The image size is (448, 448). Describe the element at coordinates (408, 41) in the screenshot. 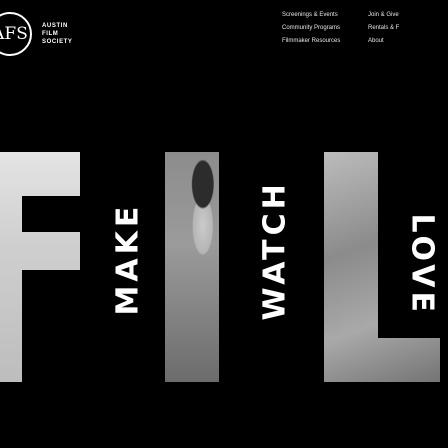

I see `nav-about: About` at that location.